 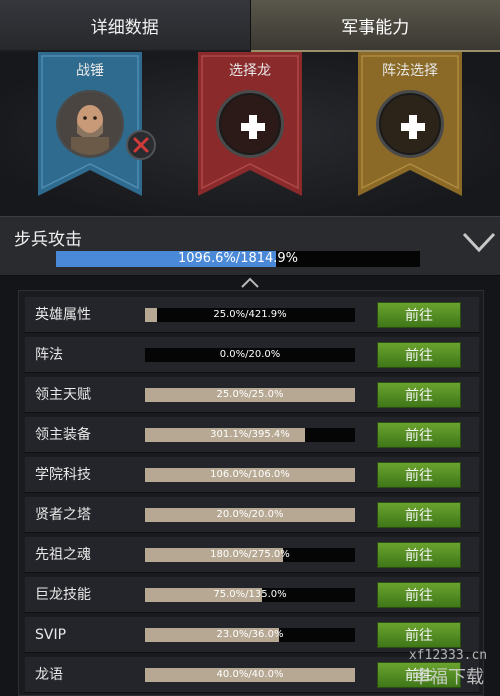 I want to click on list-item: 贤者之塔 20.0%/20.0% 前往, so click(x=252, y=515).